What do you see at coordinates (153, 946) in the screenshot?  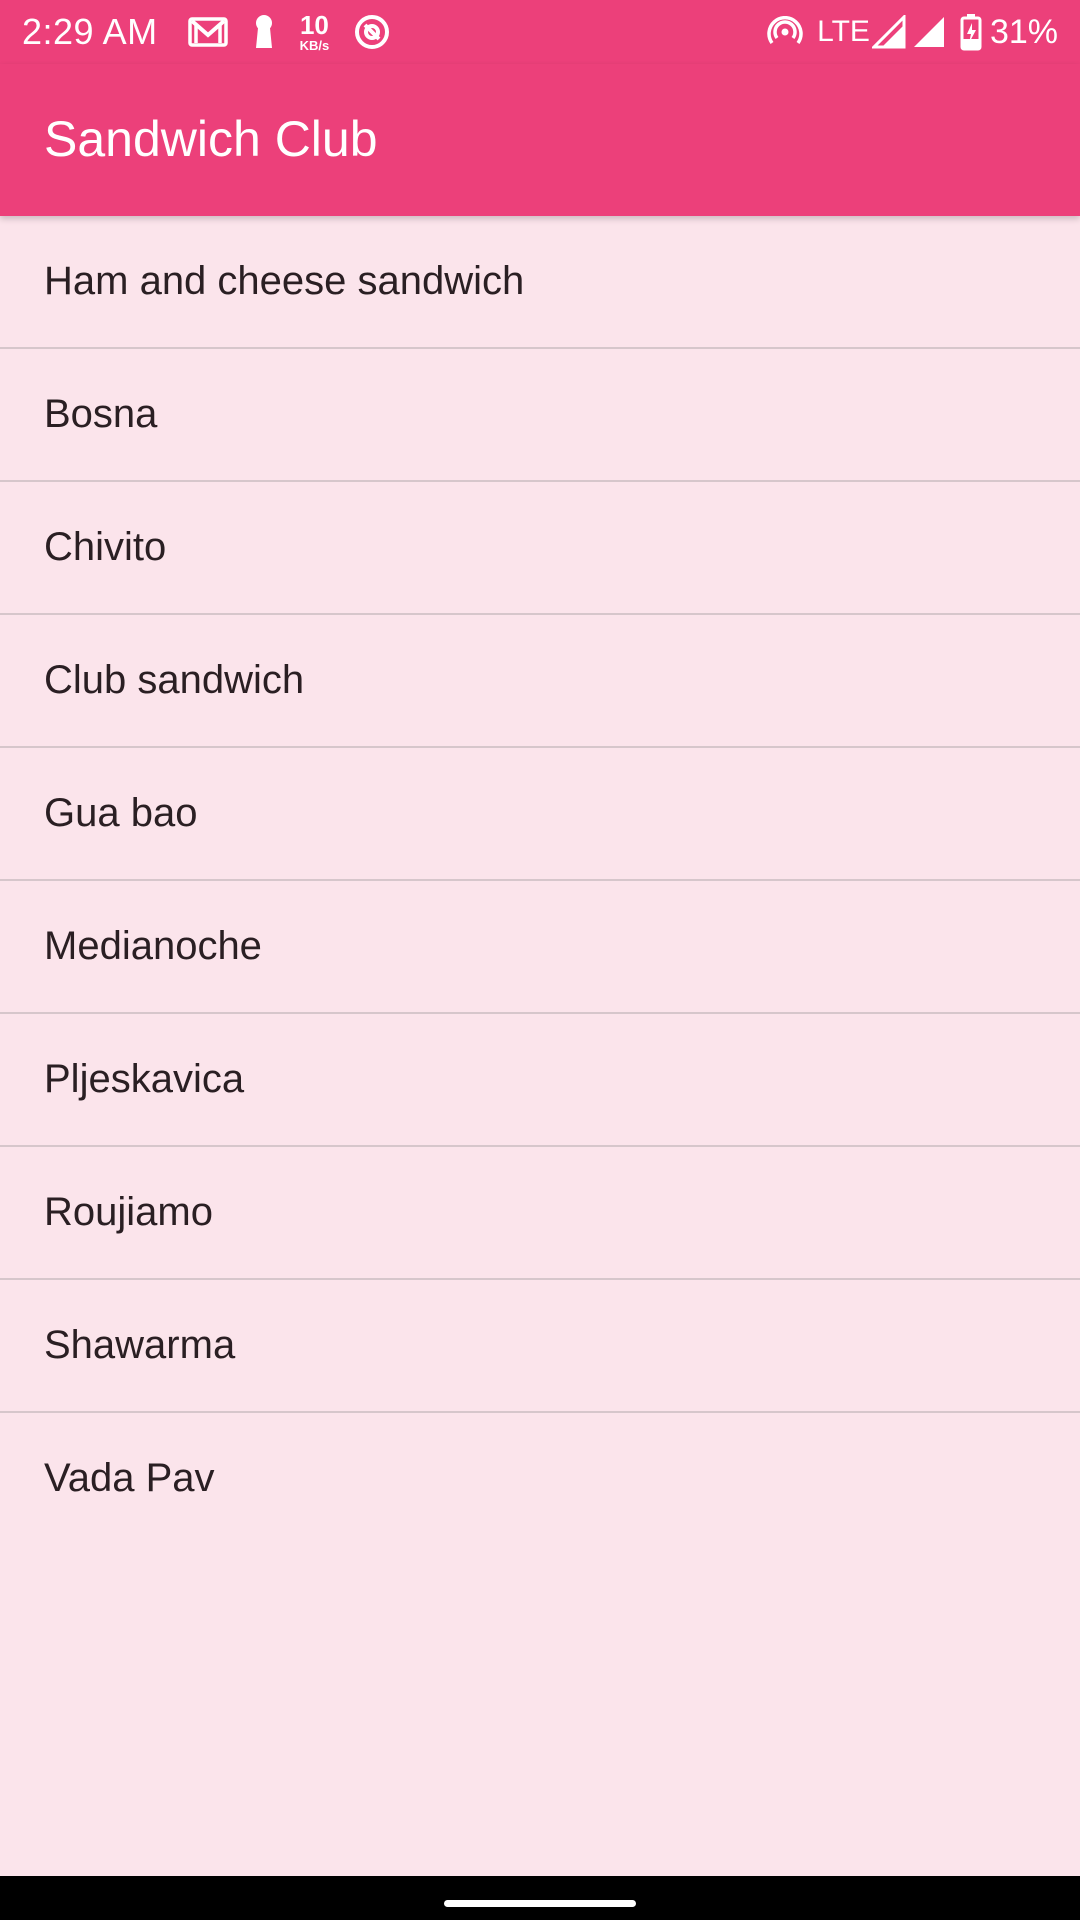 I see `list-item-label: Medianoche` at bounding box center [153, 946].